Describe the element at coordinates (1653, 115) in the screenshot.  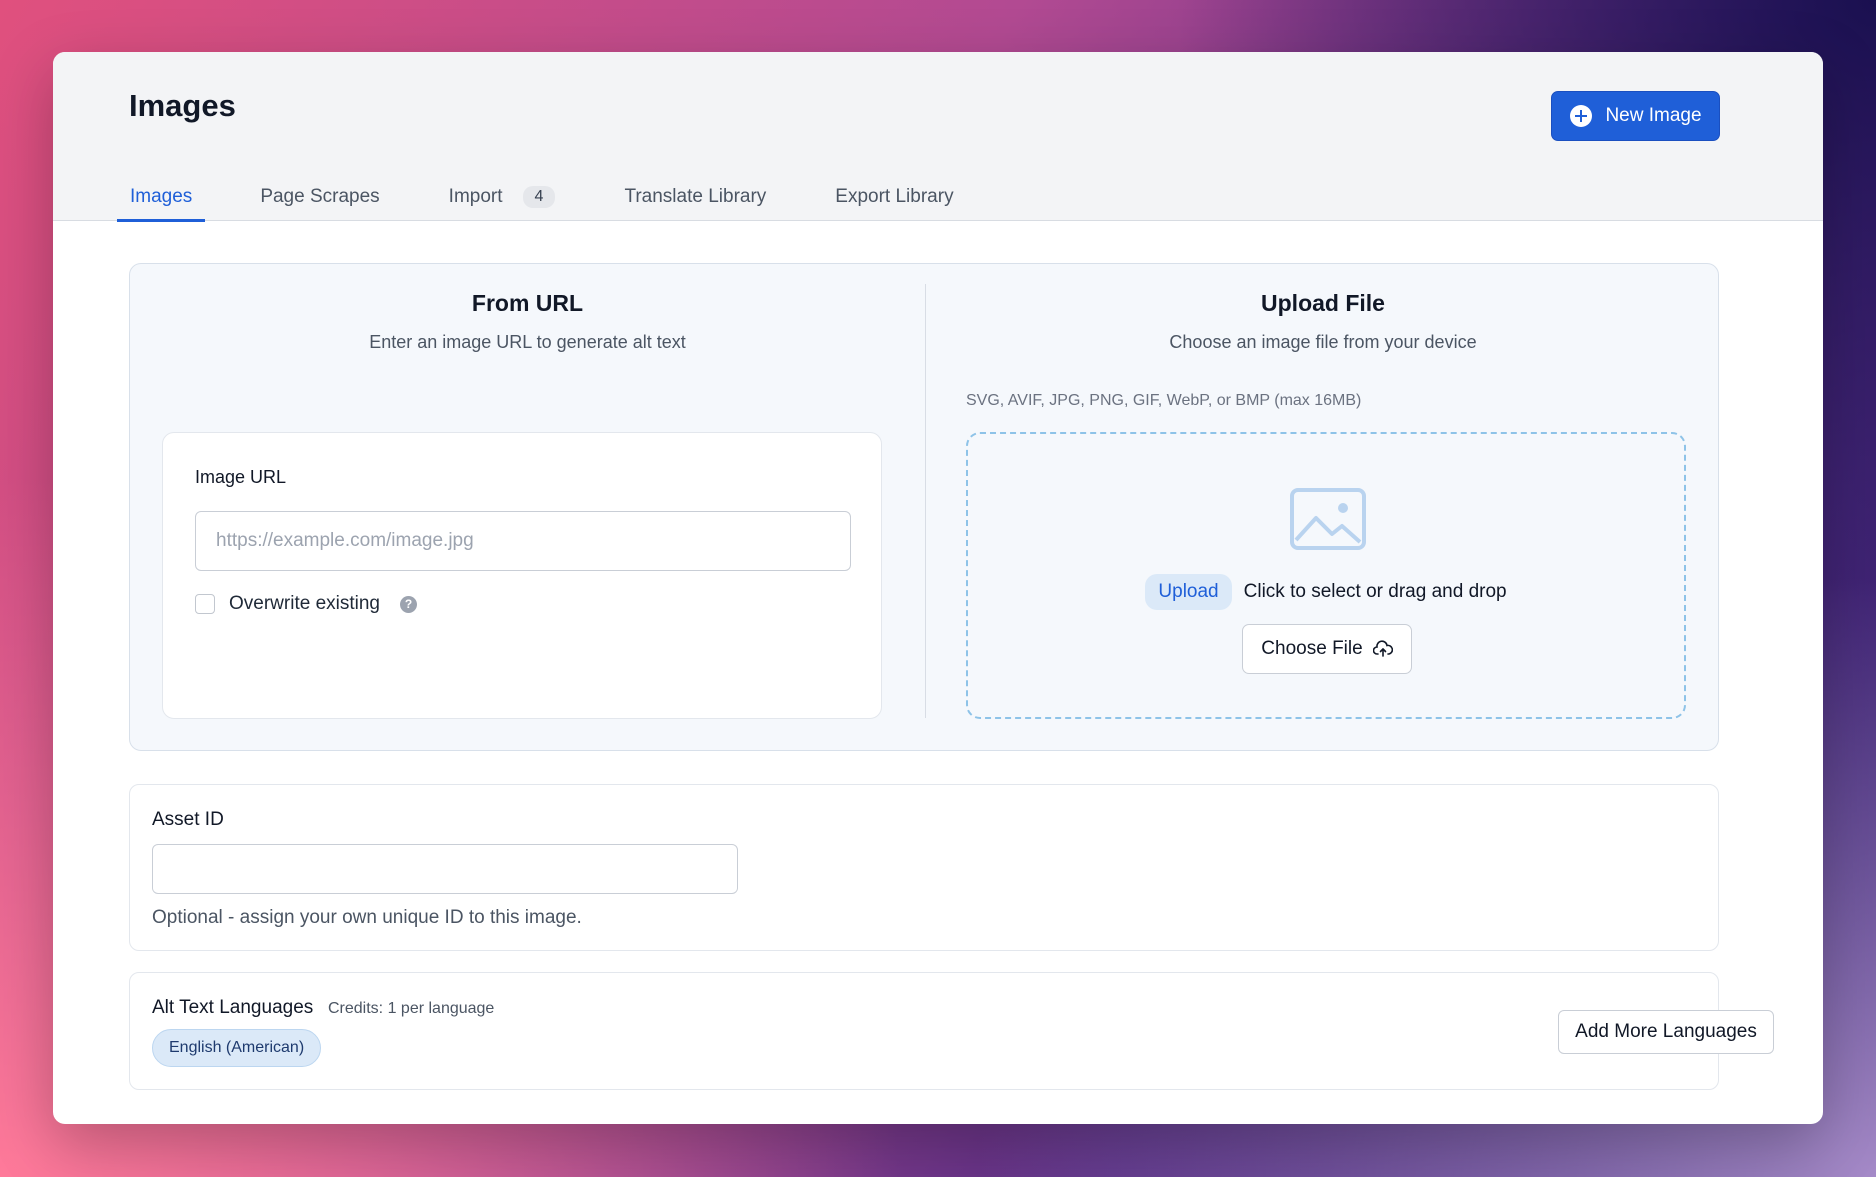
I see `new-image-label: New Image` at that location.